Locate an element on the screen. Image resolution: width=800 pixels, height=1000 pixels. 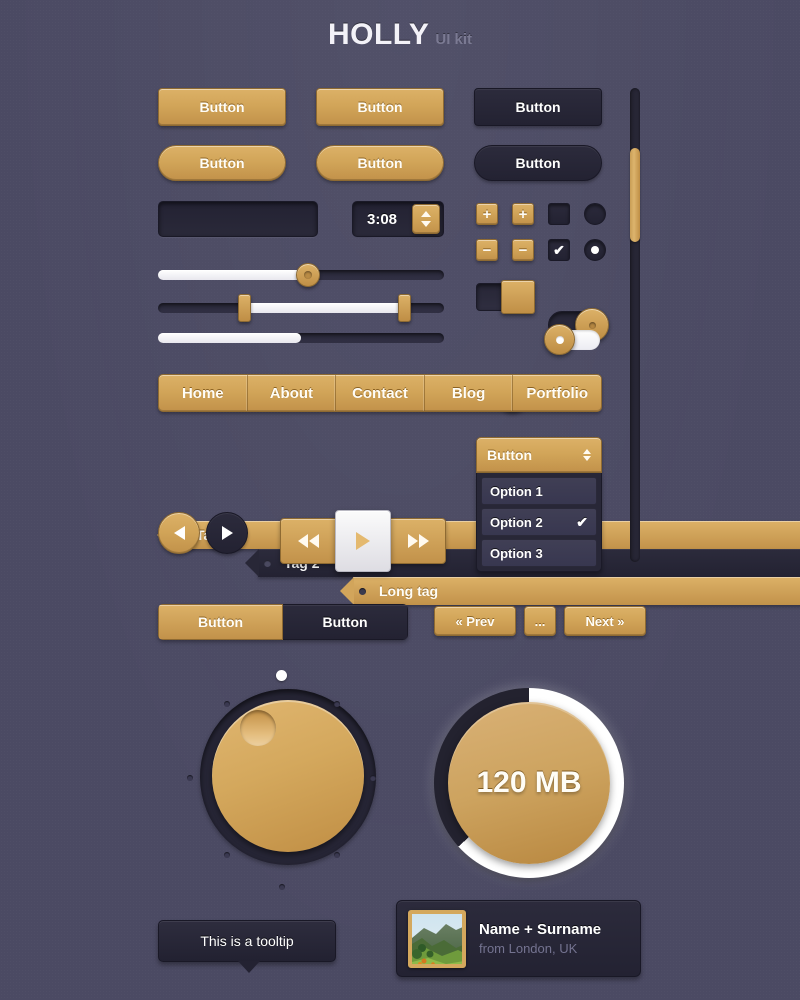
single-handle-slider is located at coordinates (301, 275).